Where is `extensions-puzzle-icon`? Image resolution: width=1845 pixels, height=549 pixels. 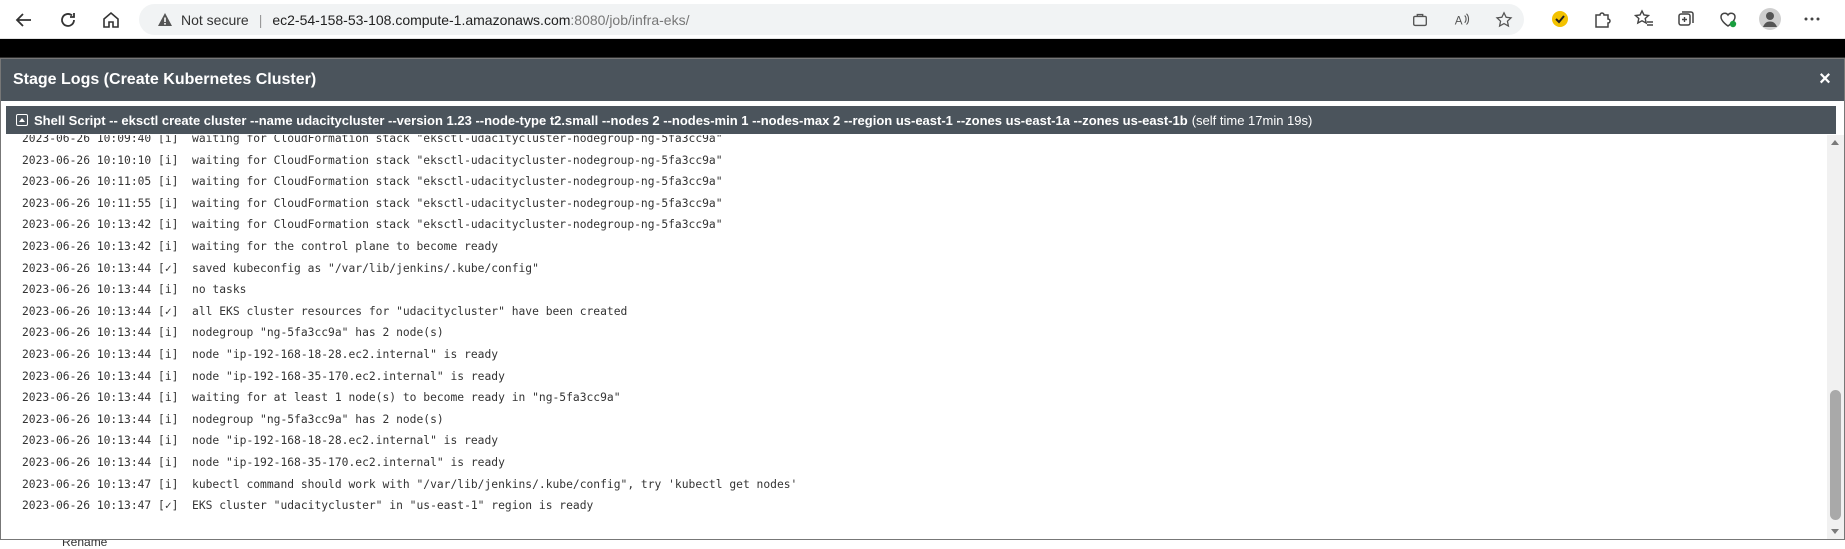 extensions-puzzle-icon is located at coordinates (1602, 19).